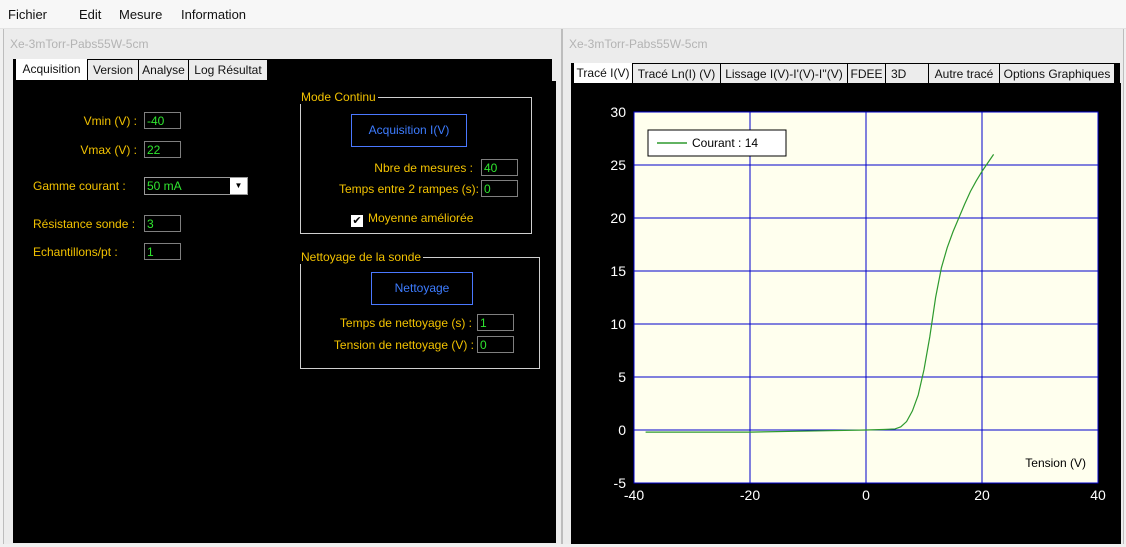 The width and height of the screenshot is (1126, 547). Describe the element at coordinates (140, 14) in the screenshot. I see `menu-mesure: Mesure` at that location.